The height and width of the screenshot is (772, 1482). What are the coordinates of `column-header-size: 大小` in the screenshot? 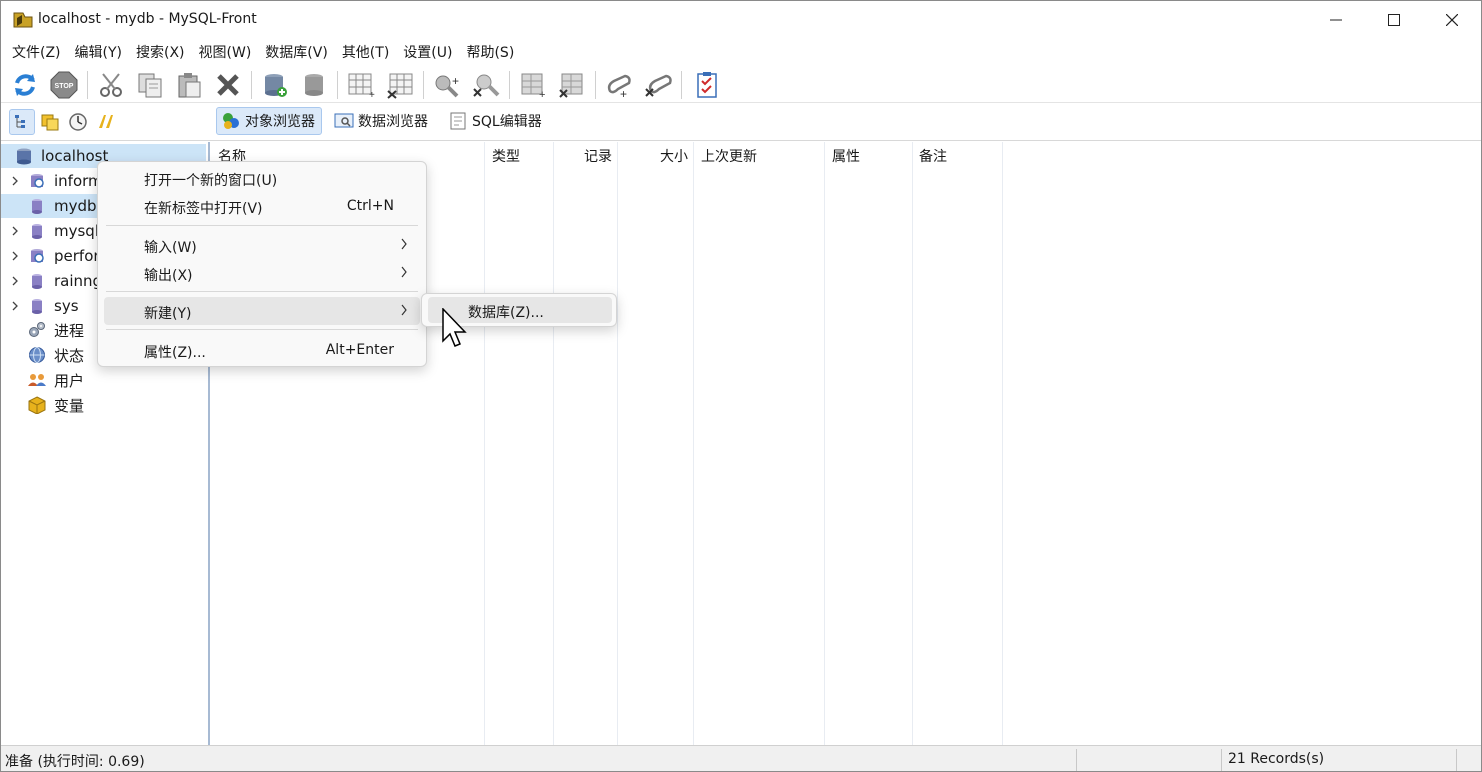 It's located at (656, 157).